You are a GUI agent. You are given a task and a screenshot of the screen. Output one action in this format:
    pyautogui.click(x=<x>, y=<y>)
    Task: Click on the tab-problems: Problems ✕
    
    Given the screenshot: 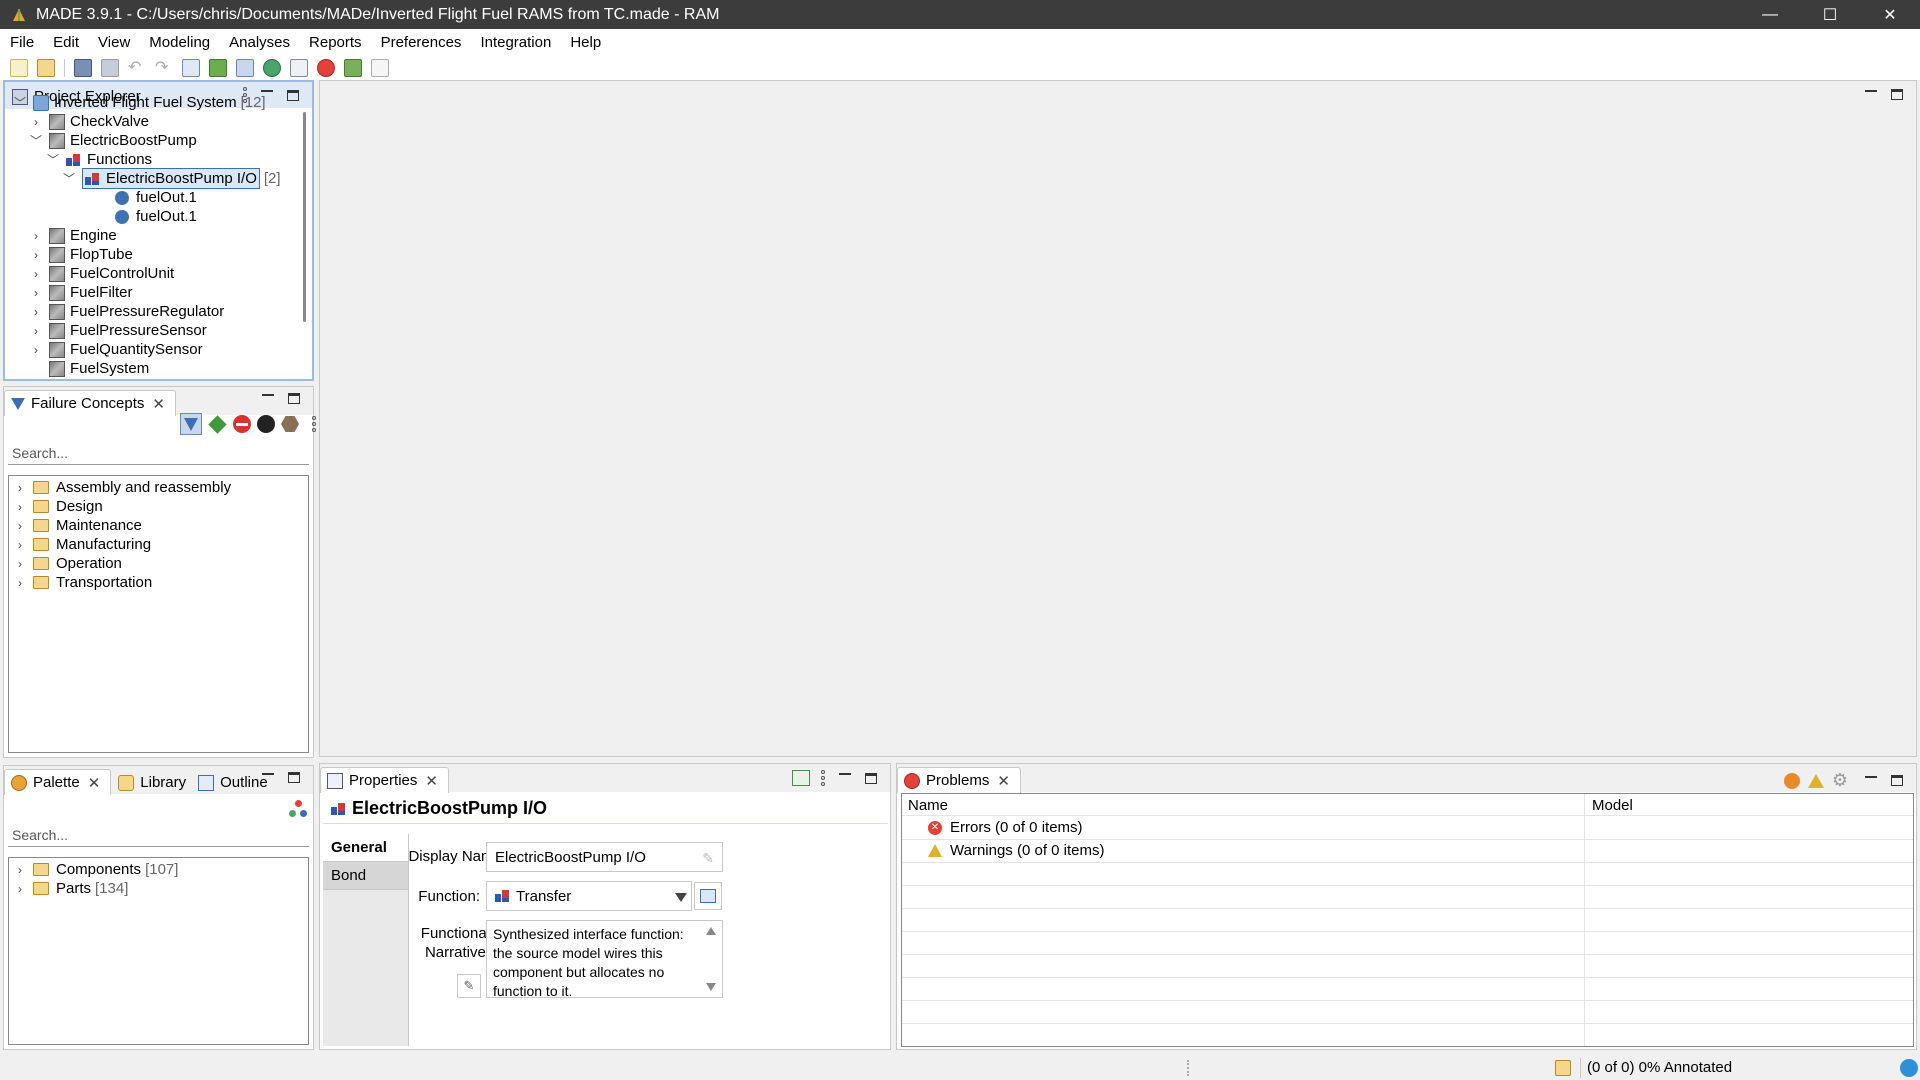 What is the action you would take?
    pyautogui.click(x=959, y=780)
    